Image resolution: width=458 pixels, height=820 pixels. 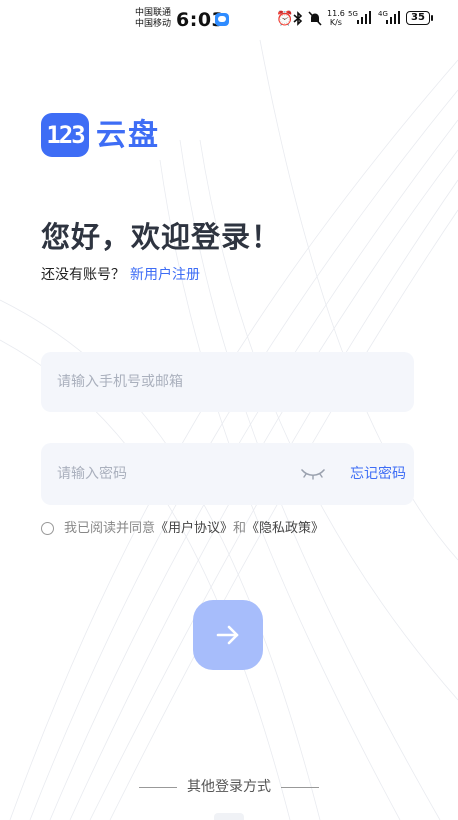 I want to click on logo-mark-text: 123, so click(x=65, y=135).